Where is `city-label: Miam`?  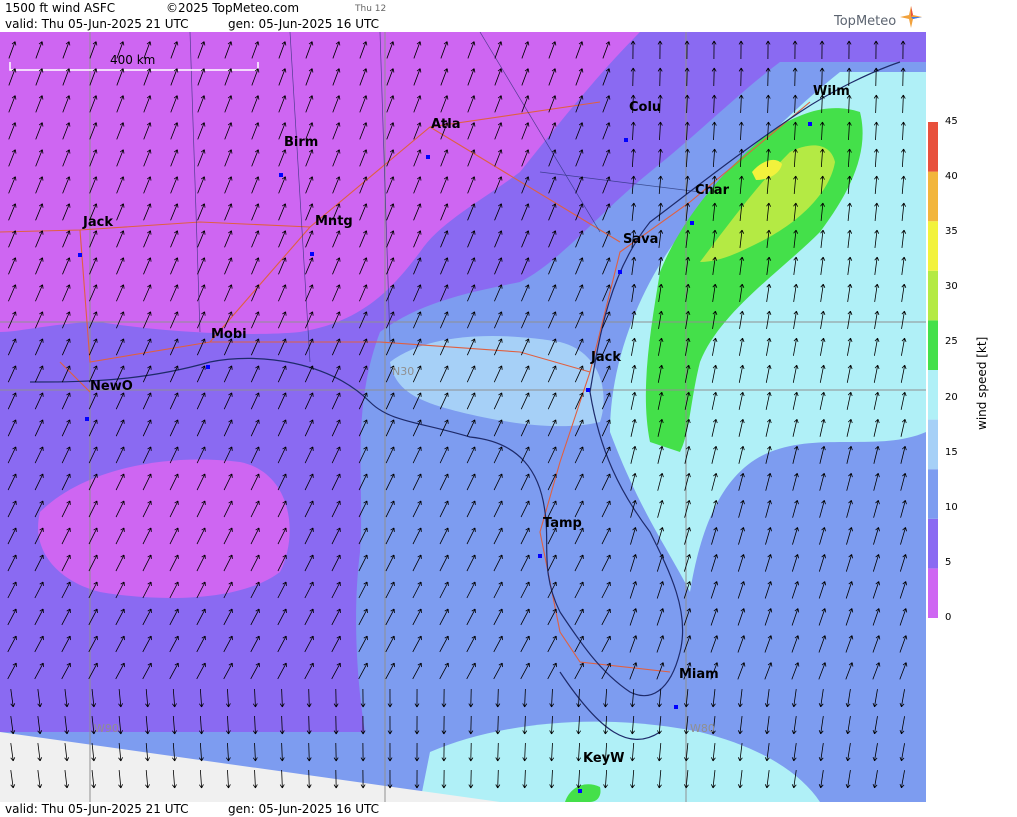 city-label: Miam is located at coordinates (699, 674).